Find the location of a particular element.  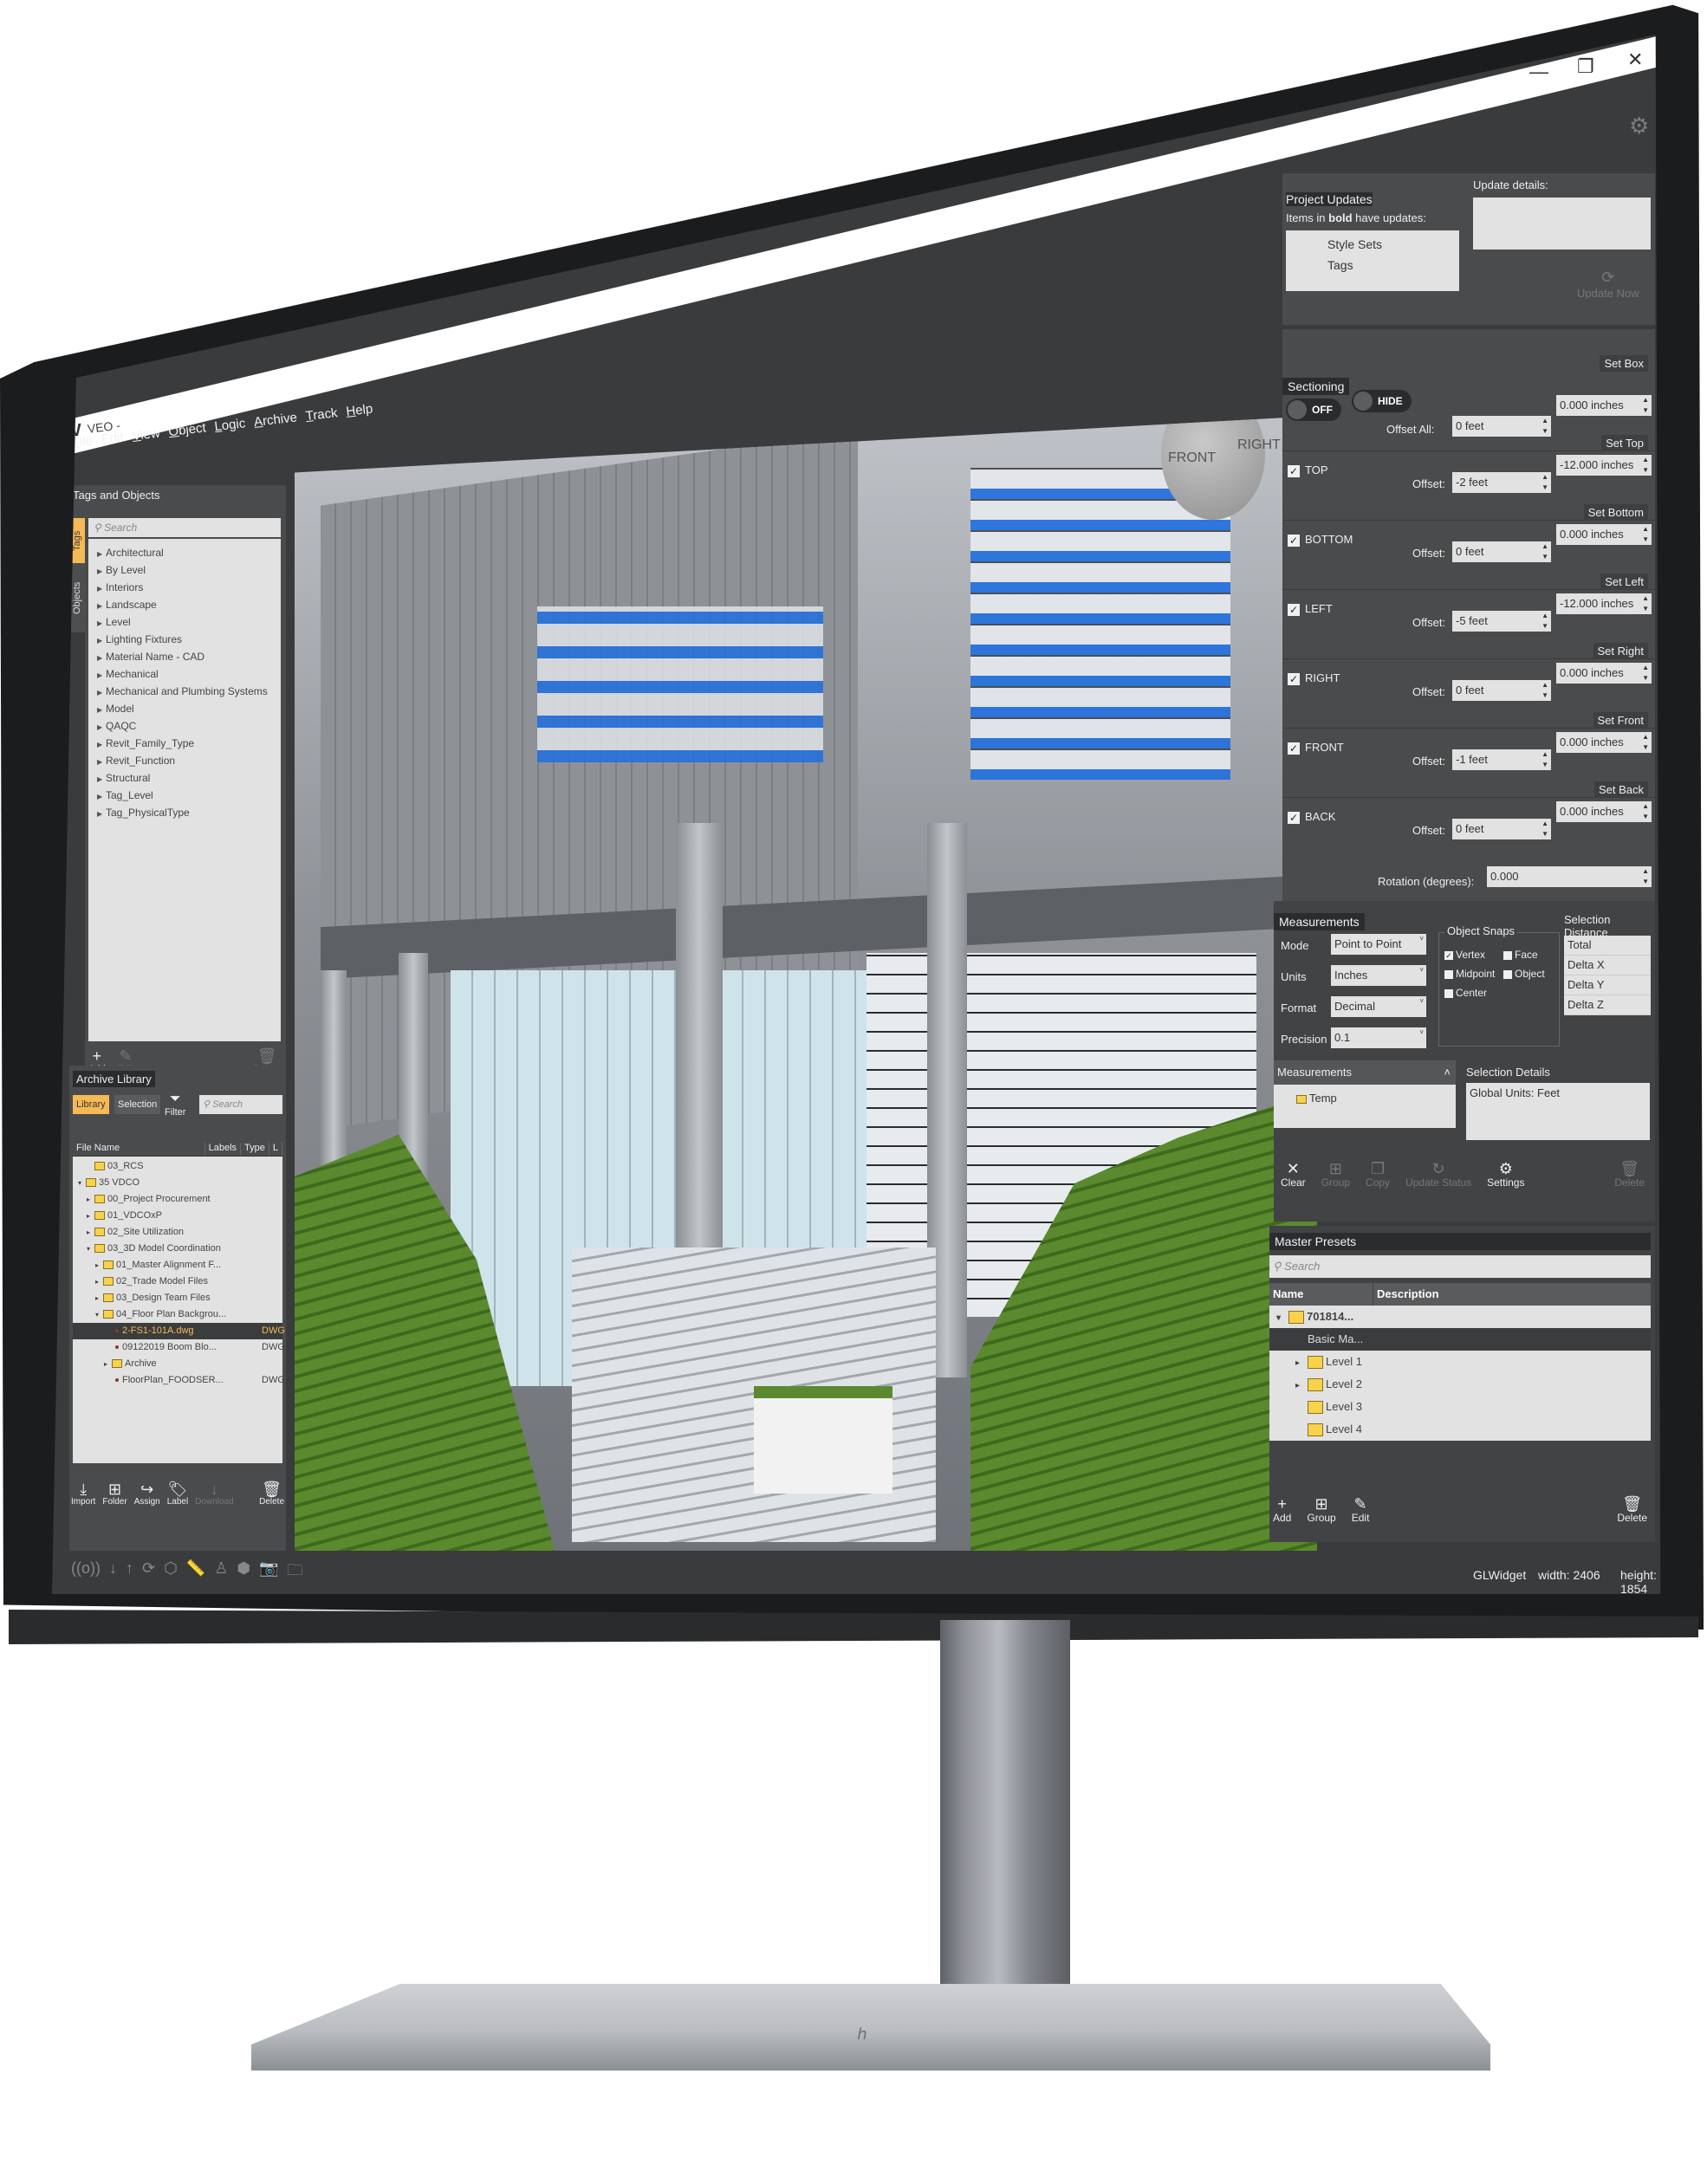

tag-tree-item: ▶ Revit_Function is located at coordinates (185, 760).